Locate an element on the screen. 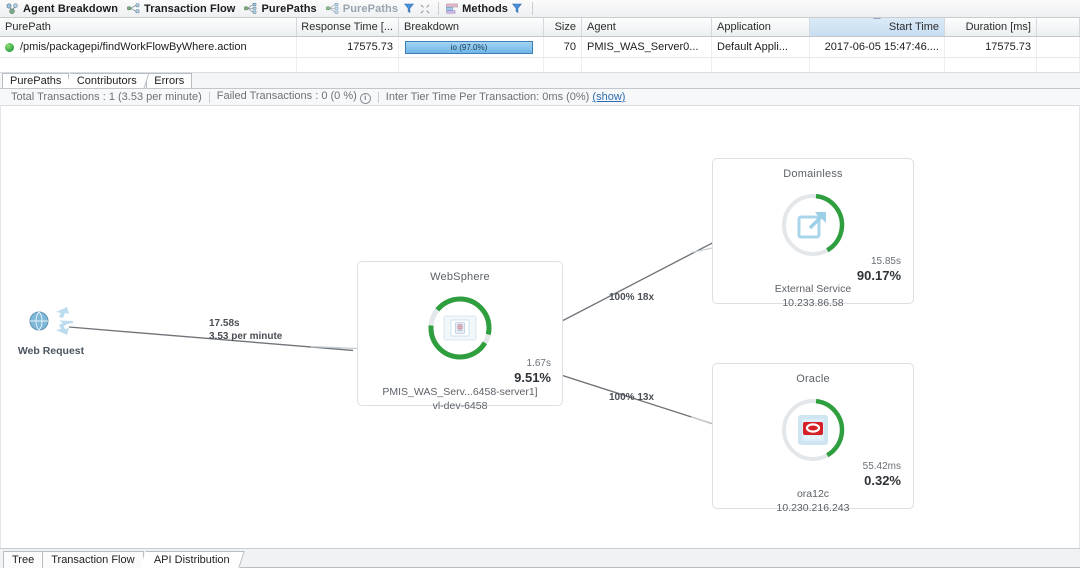  bottom-tab-api-distribution: API Distribution is located at coordinates (192, 559).